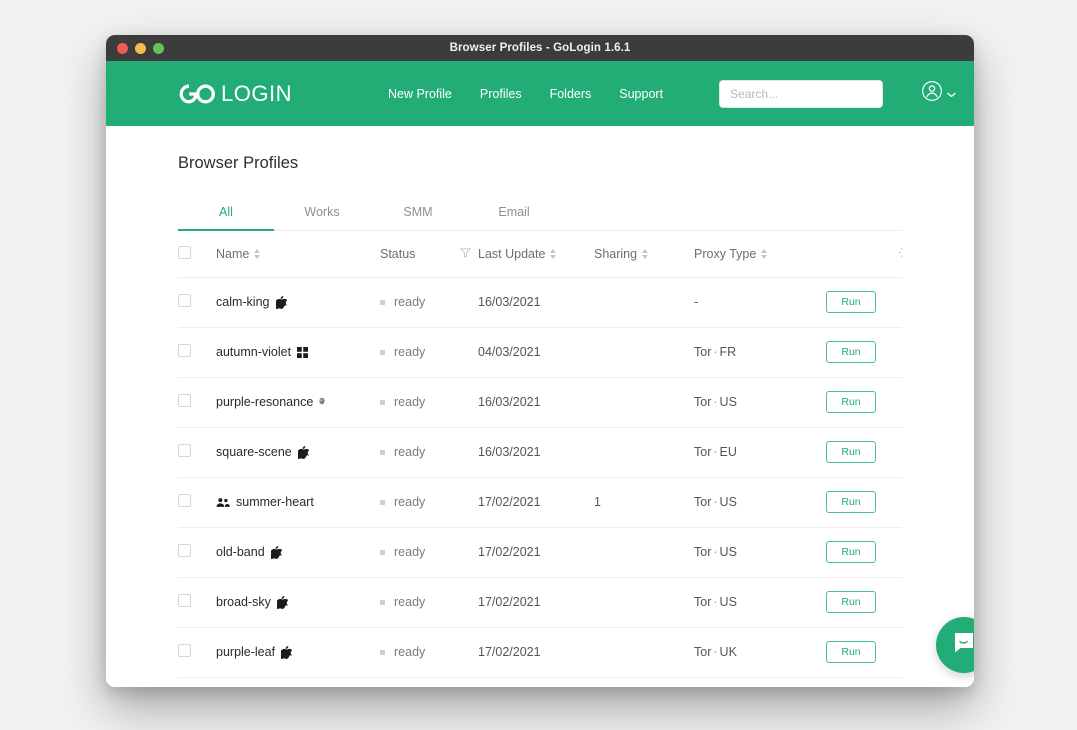 The height and width of the screenshot is (730, 1077). I want to click on header-last-update: Last Update, so click(536, 254).